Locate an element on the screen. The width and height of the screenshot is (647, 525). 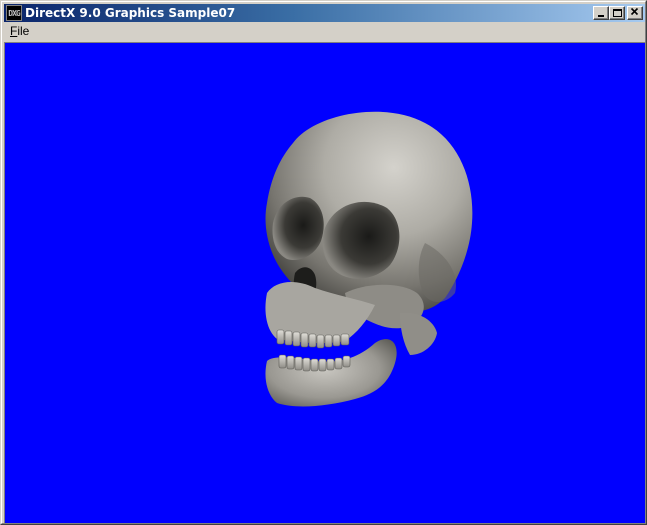
minimize-icon is located at coordinates (601, 16).